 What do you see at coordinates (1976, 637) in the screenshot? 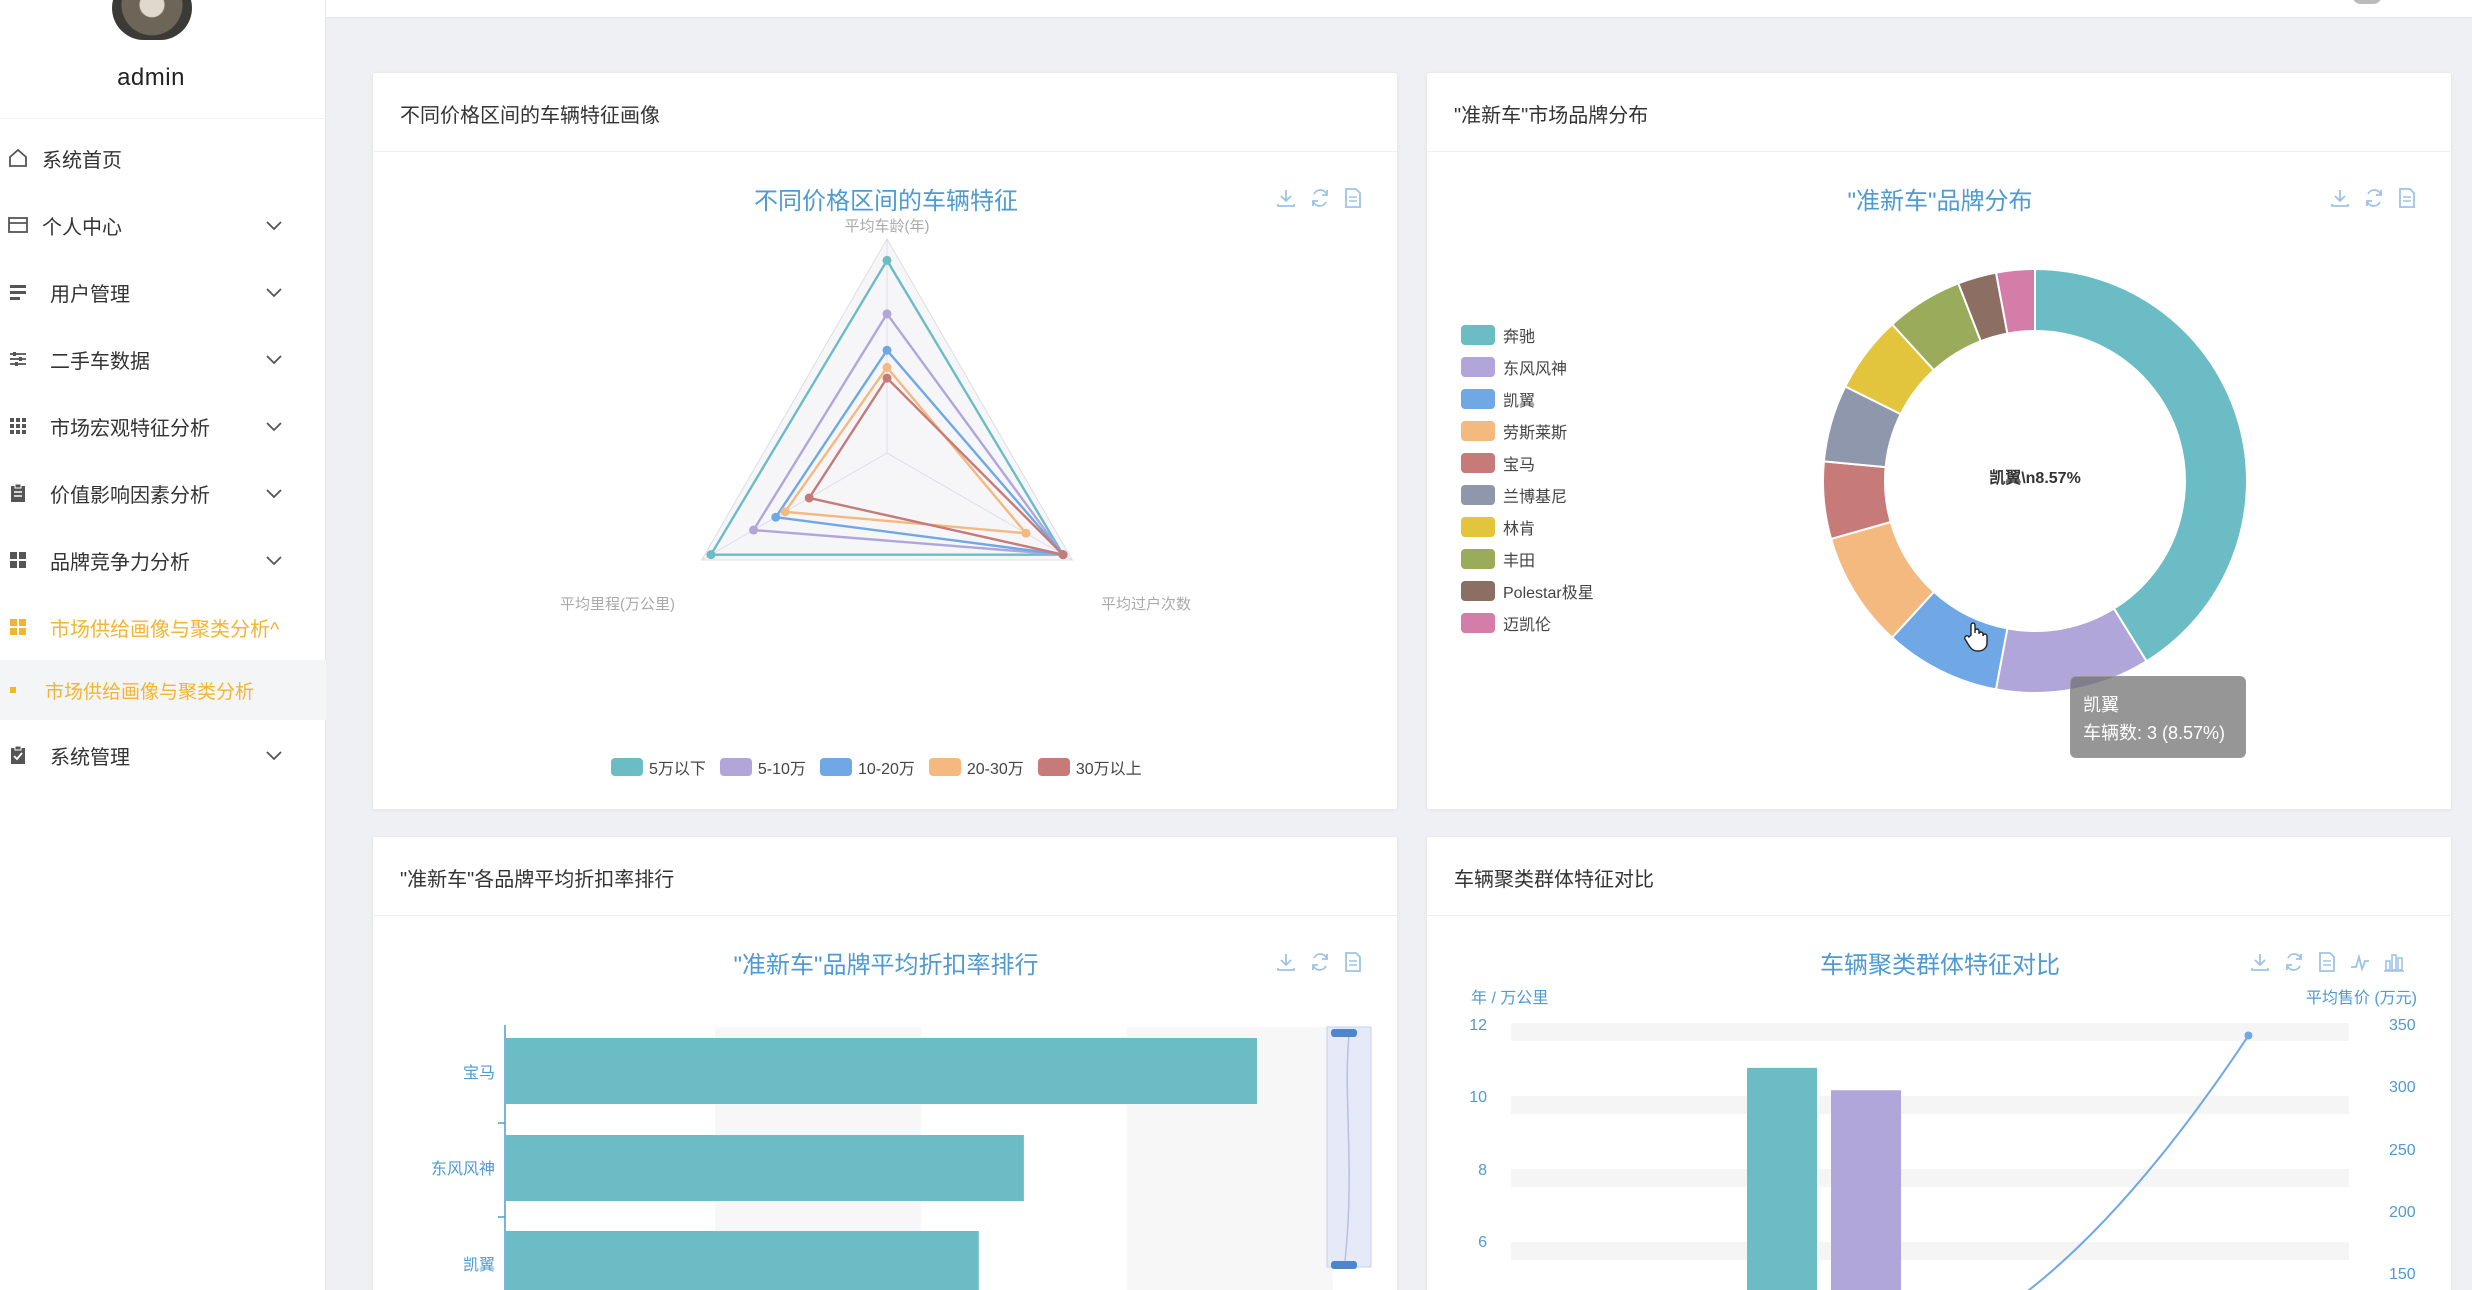
I see `hand-cursor-icon` at bounding box center [1976, 637].